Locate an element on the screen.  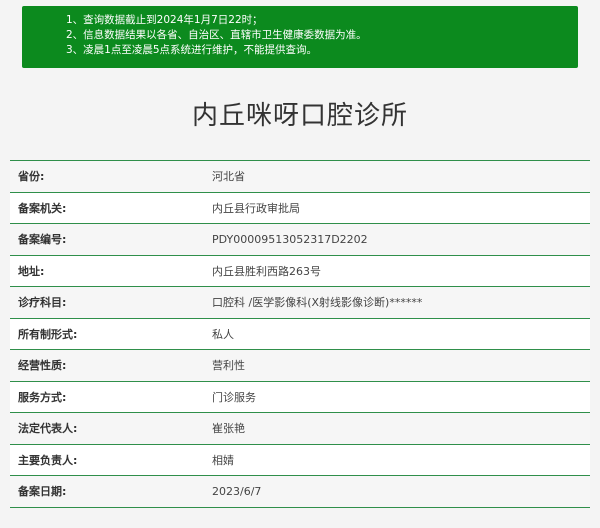
row-value: 内丘县行政审批局 is located at coordinates (256, 208).